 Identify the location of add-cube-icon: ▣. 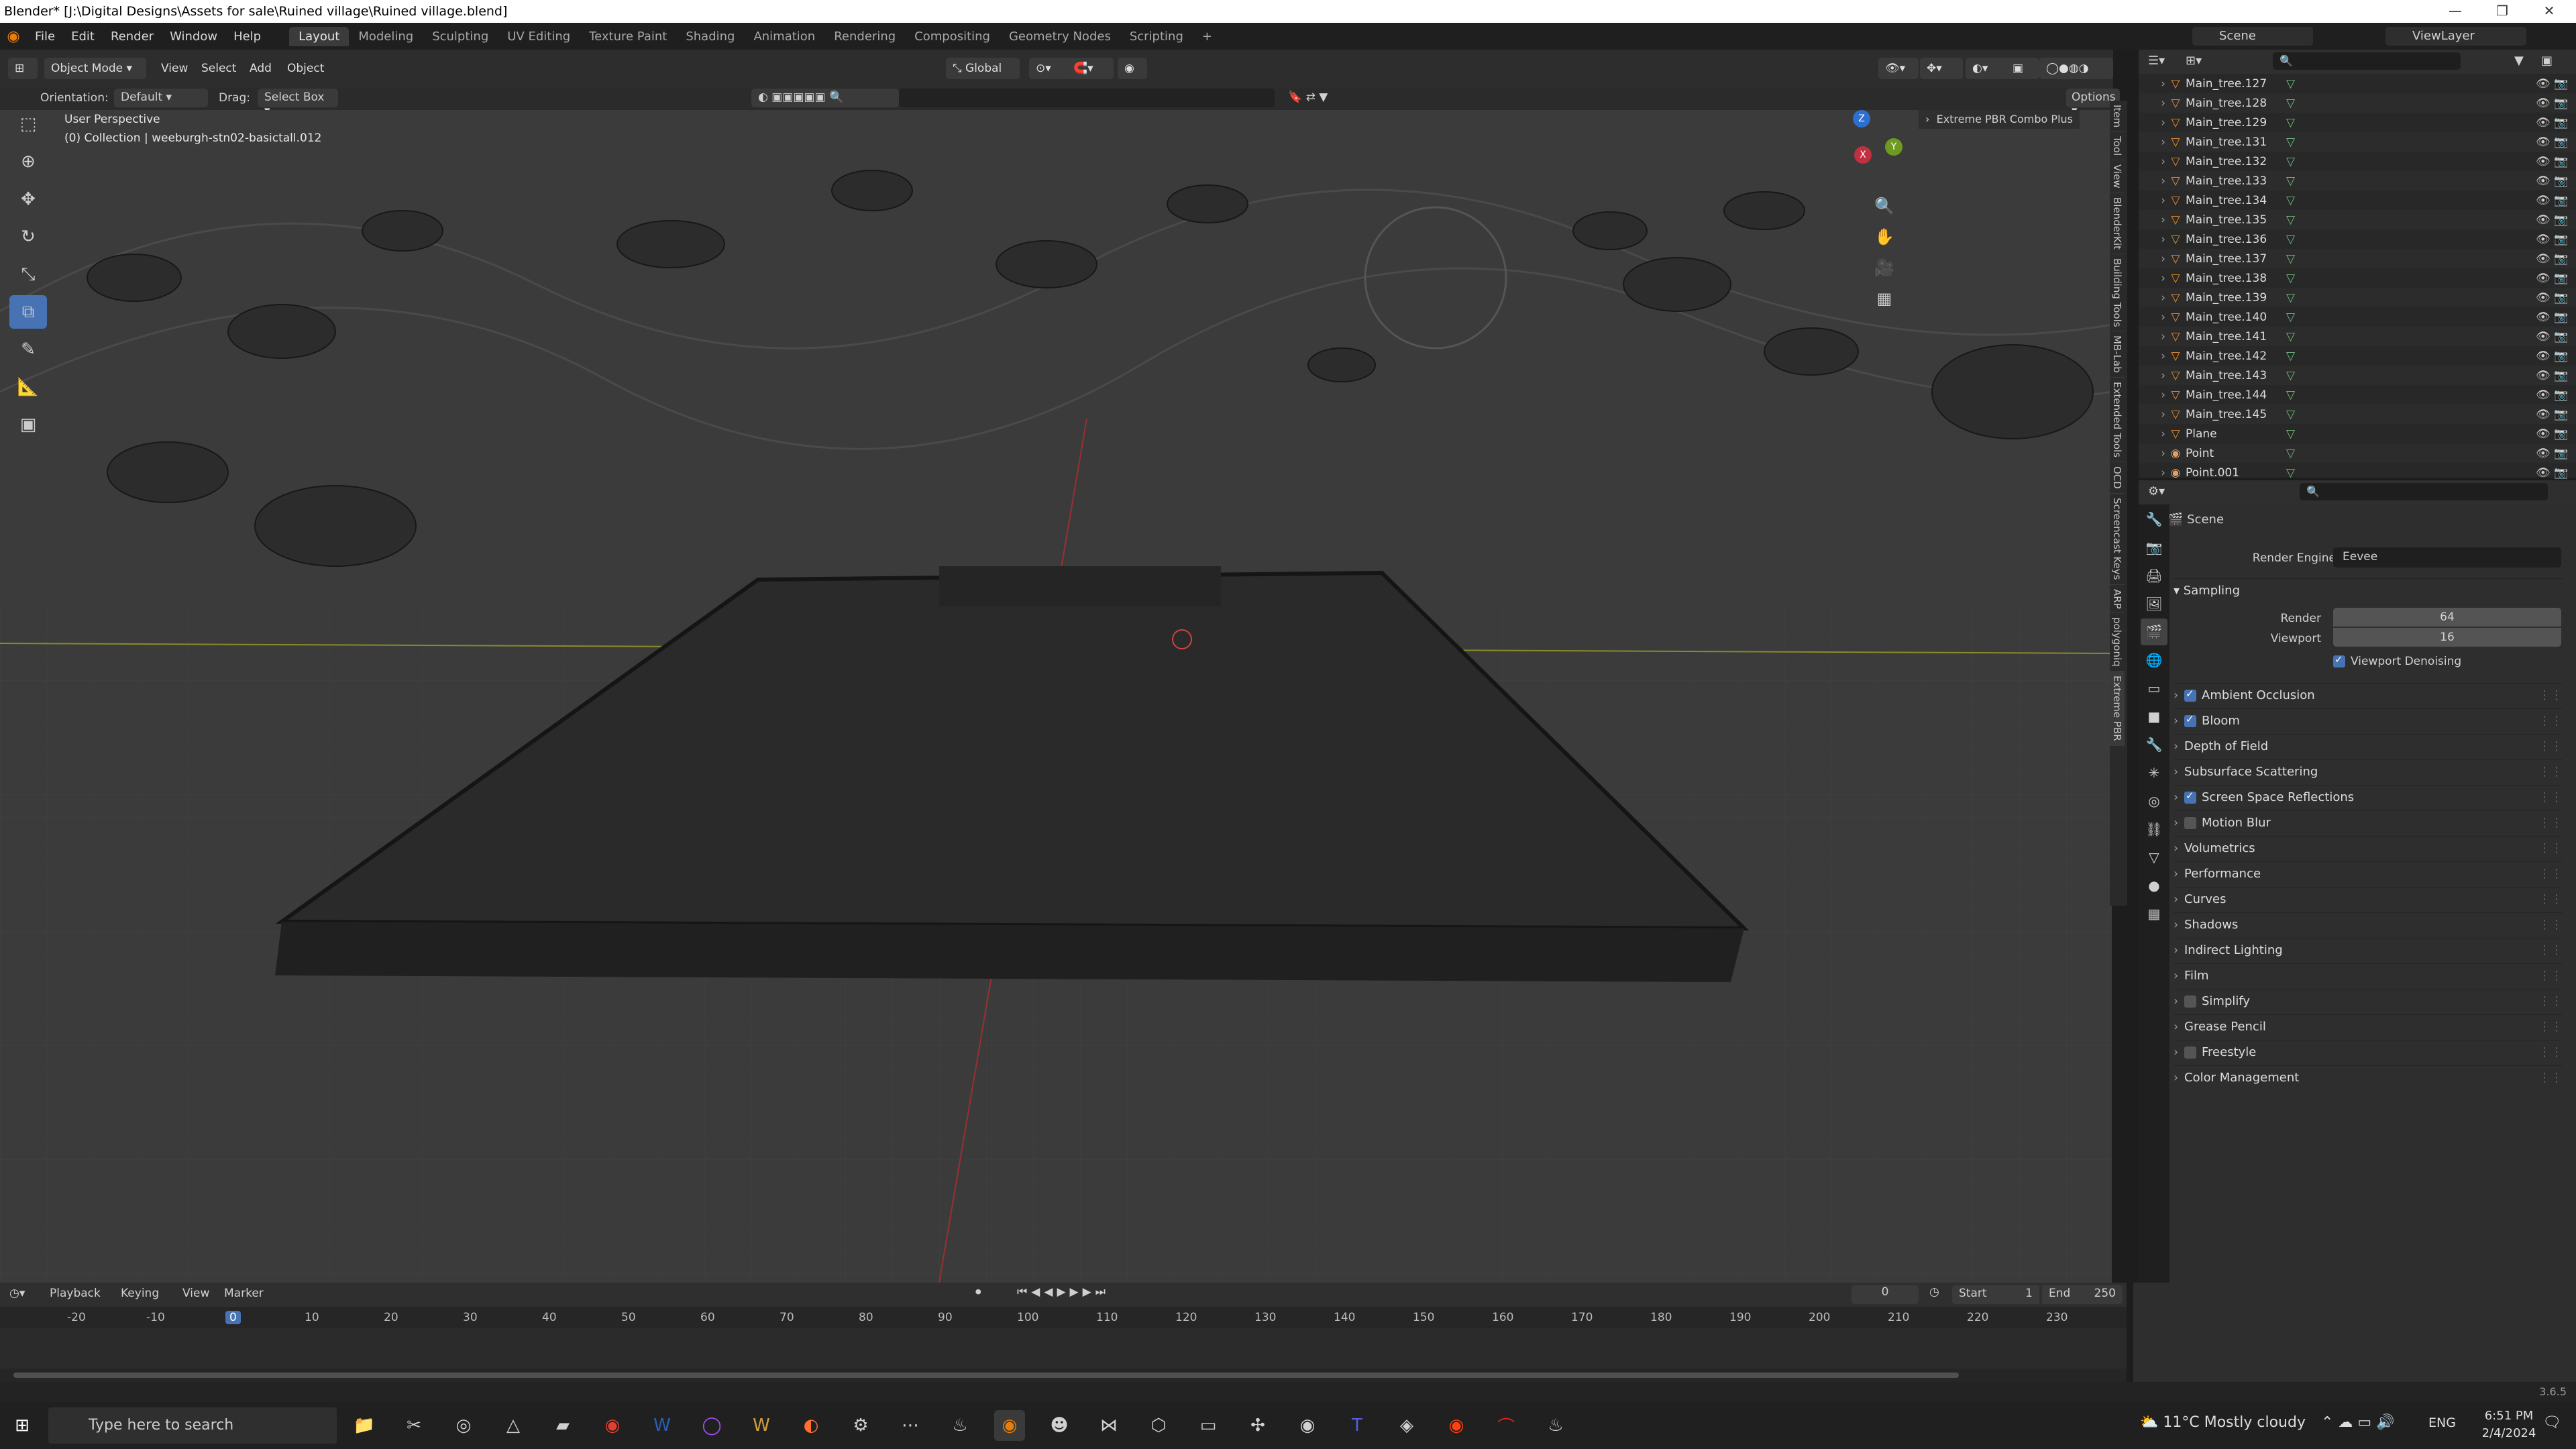
(28, 424).